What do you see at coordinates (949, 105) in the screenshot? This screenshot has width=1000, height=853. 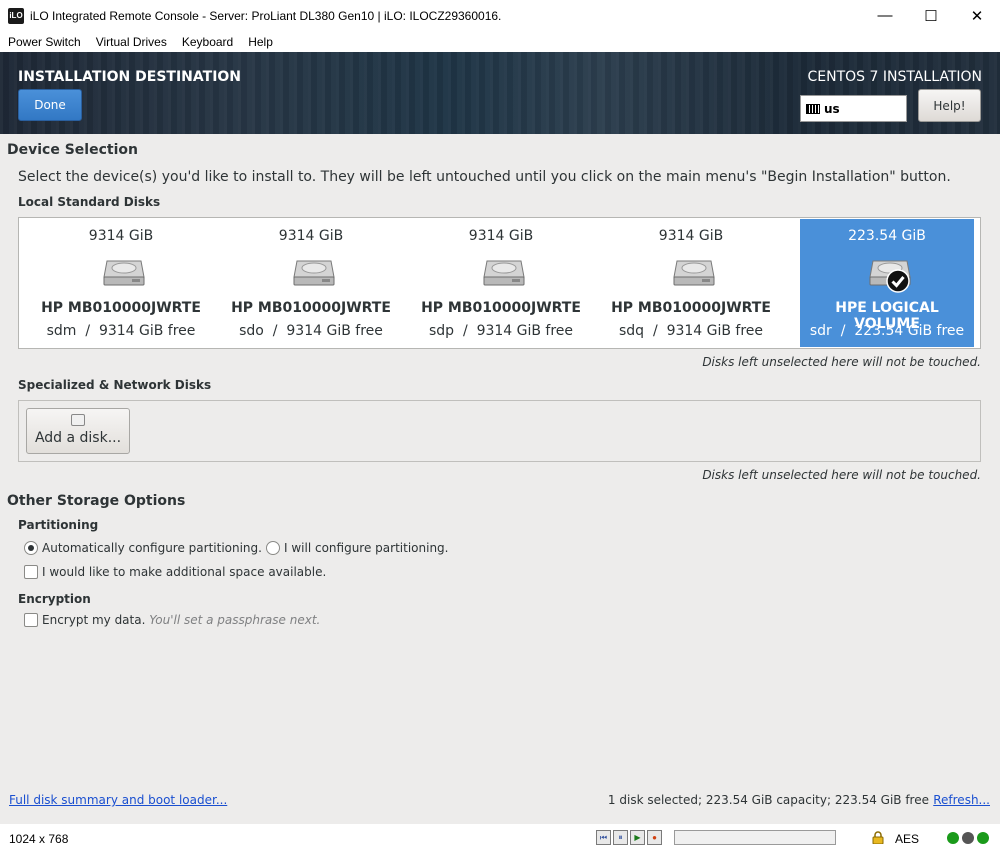 I see `help-button: Help!` at bounding box center [949, 105].